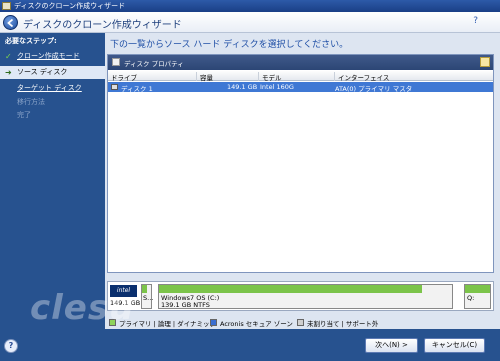 This screenshot has width=500, height=361. Describe the element at coordinates (154, 63) in the screenshot. I see `disk-properties-button: ディスク プロパティ` at that location.